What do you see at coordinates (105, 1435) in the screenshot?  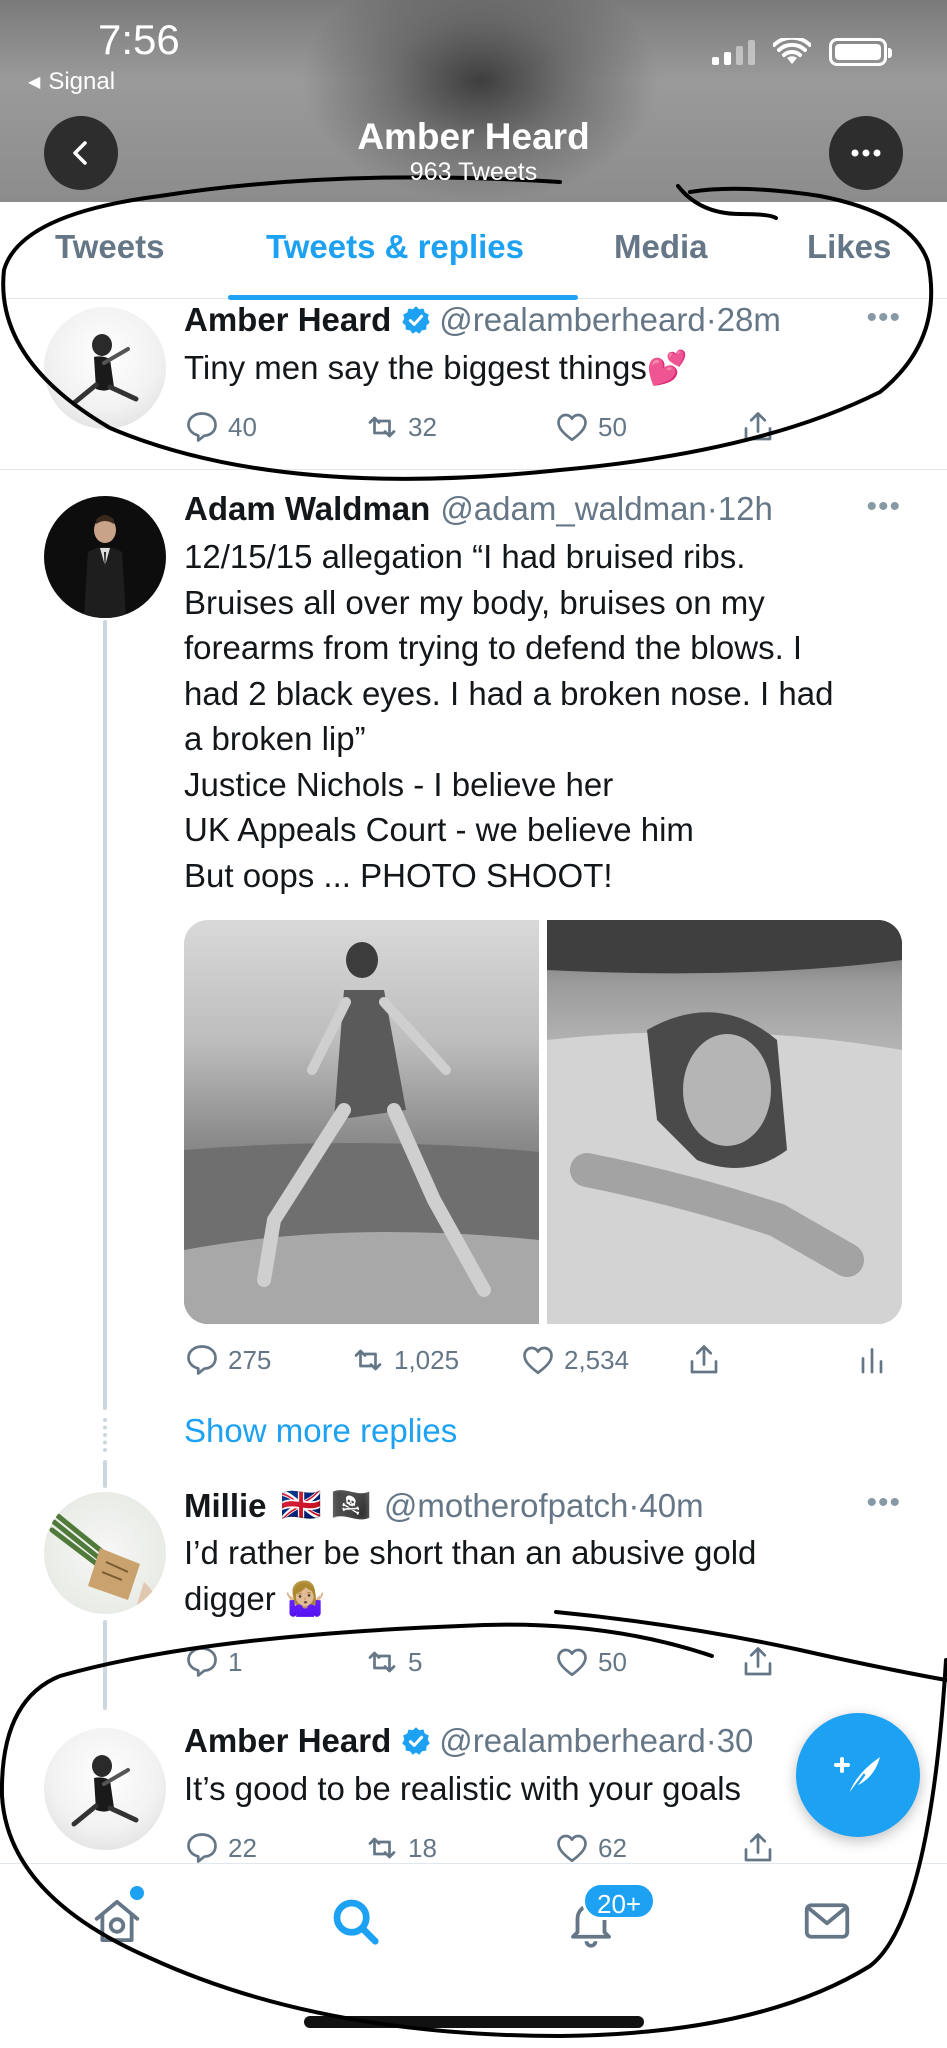 I see `thread-gap-dots` at bounding box center [105, 1435].